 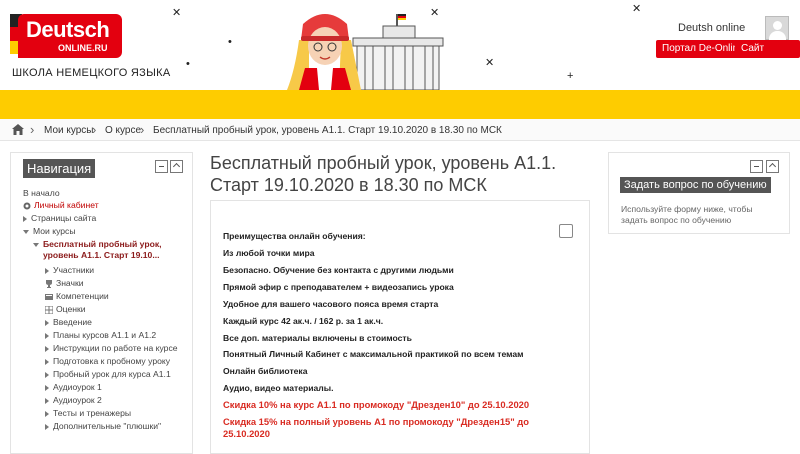 What do you see at coordinates (69, 130) in the screenshot?
I see `breadcrumb-my-courses: Мои курсы` at bounding box center [69, 130].